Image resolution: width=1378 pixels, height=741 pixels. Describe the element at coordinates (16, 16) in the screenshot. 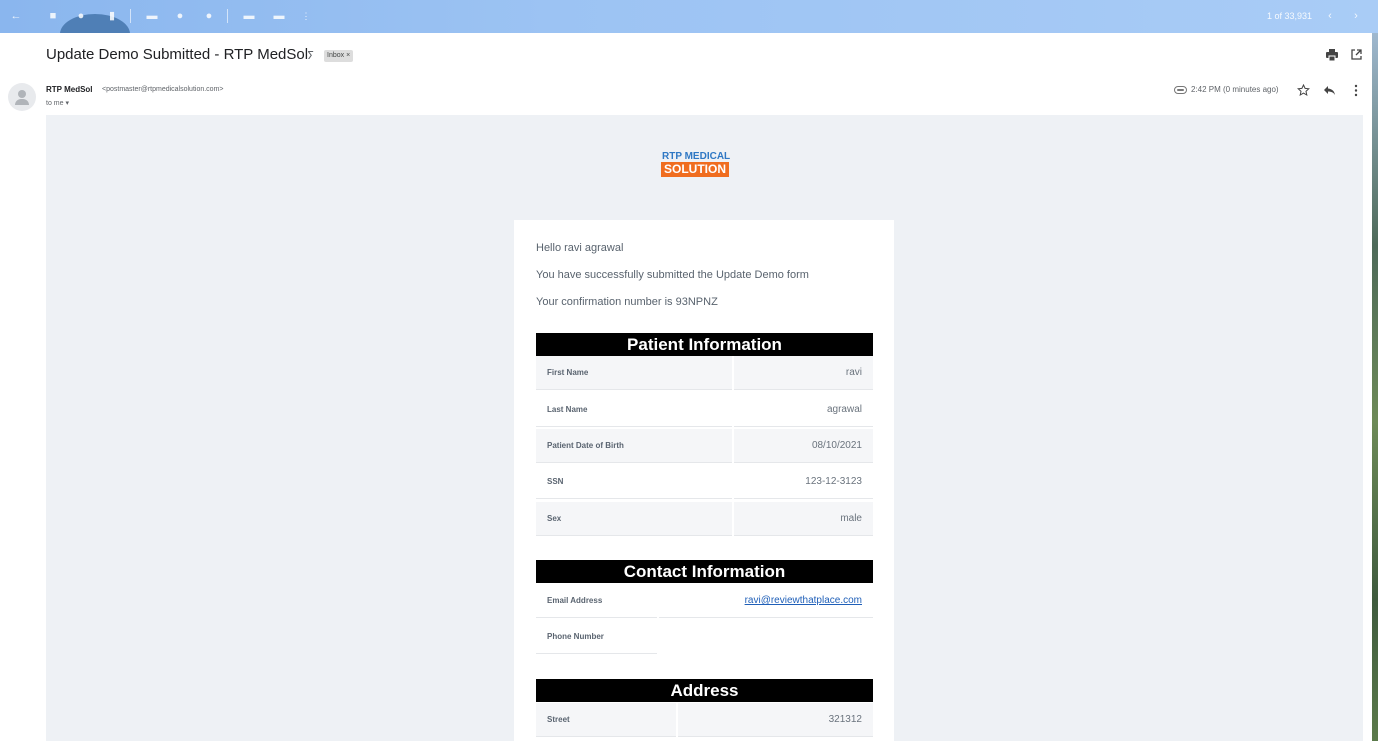

I see `back-arrow-icon: ←` at that location.